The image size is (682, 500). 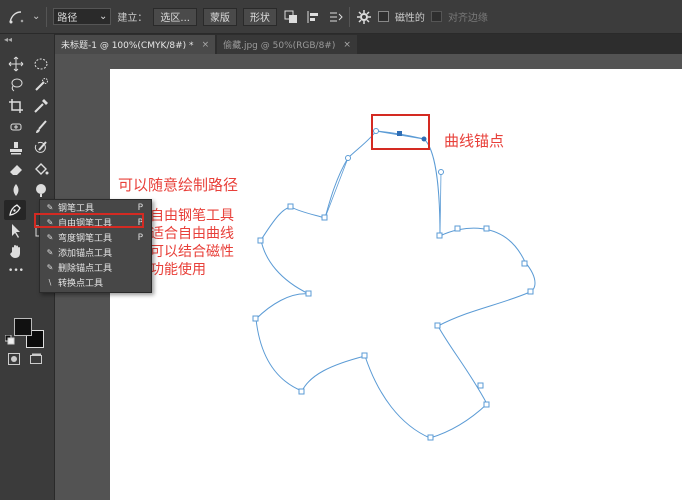 What do you see at coordinates (474, 141) in the screenshot?
I see `anchor-annotation: 曲线锚点` at bounding box center [474, 141].